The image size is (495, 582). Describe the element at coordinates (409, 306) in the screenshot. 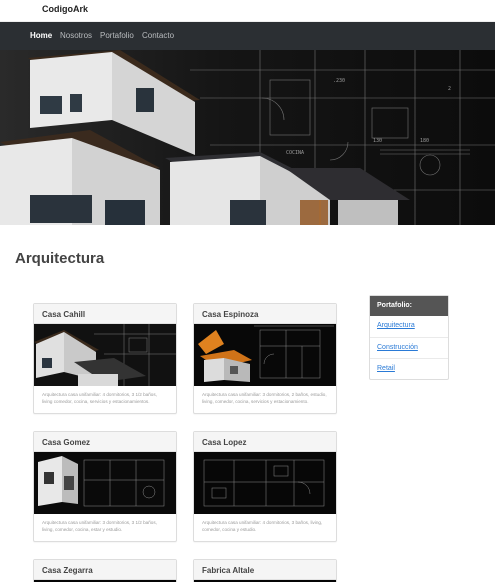

I see `sidebar-heading: Portafolio:` at that location.